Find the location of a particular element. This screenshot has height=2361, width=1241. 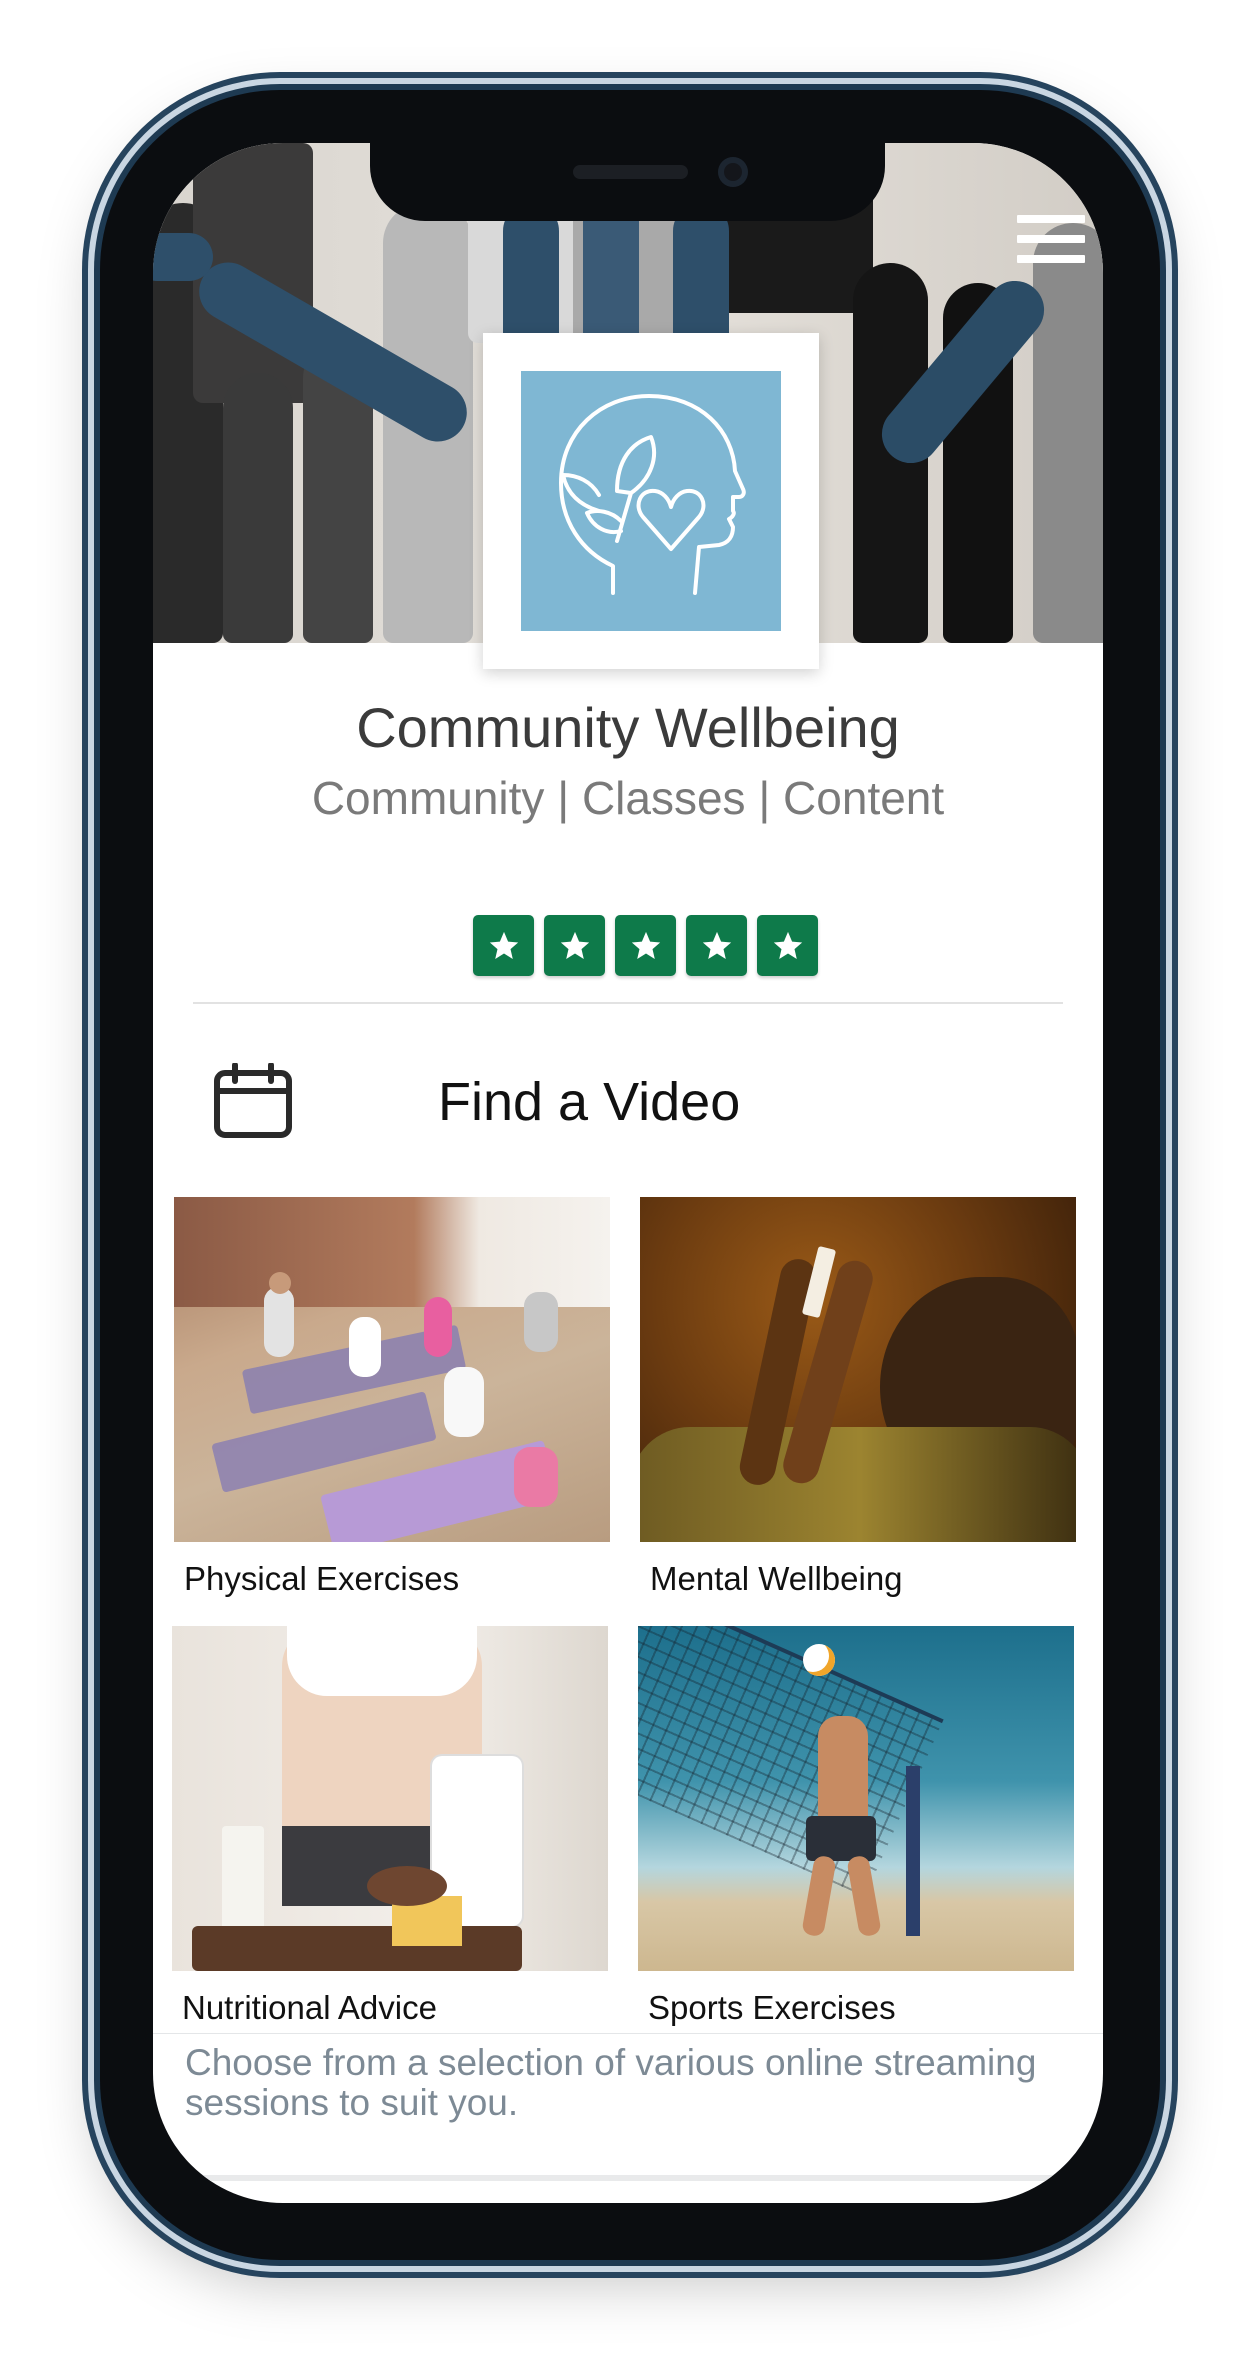

category-physical-exercises: Physical Exercises is located at coordinates (392, 1397).